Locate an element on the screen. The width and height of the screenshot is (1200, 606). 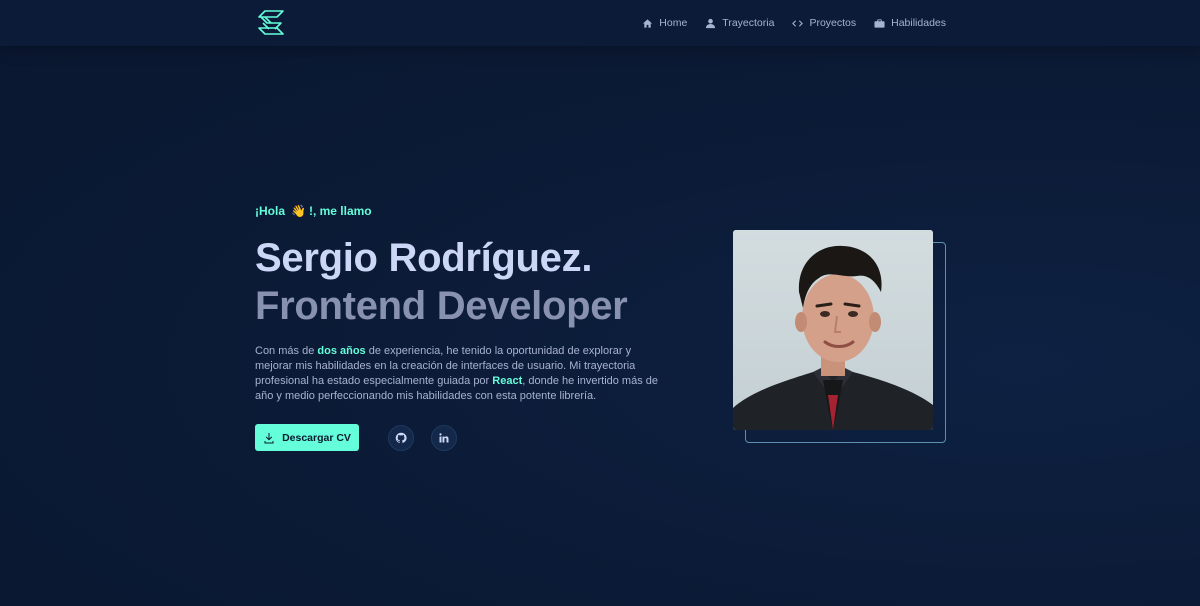
hero-actions: Descargar CV is located at coordinates (465, 437).